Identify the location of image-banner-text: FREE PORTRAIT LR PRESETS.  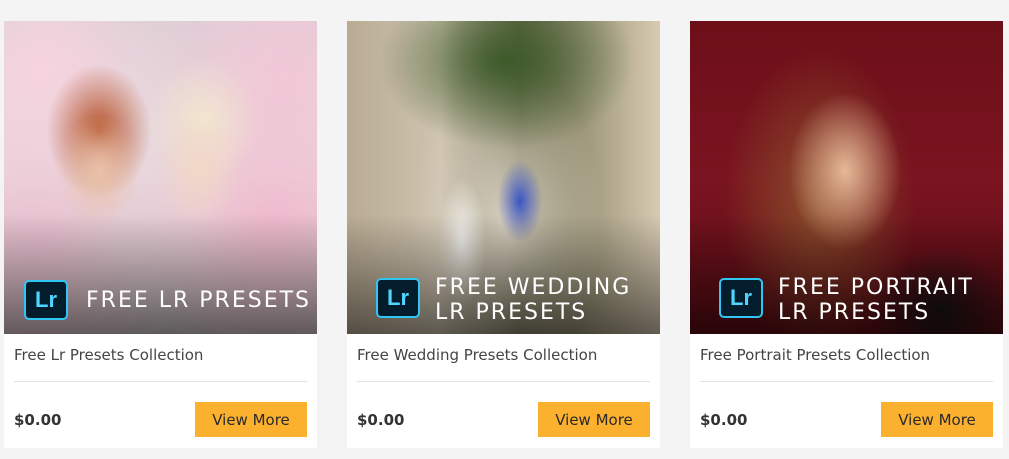
(876, 300).